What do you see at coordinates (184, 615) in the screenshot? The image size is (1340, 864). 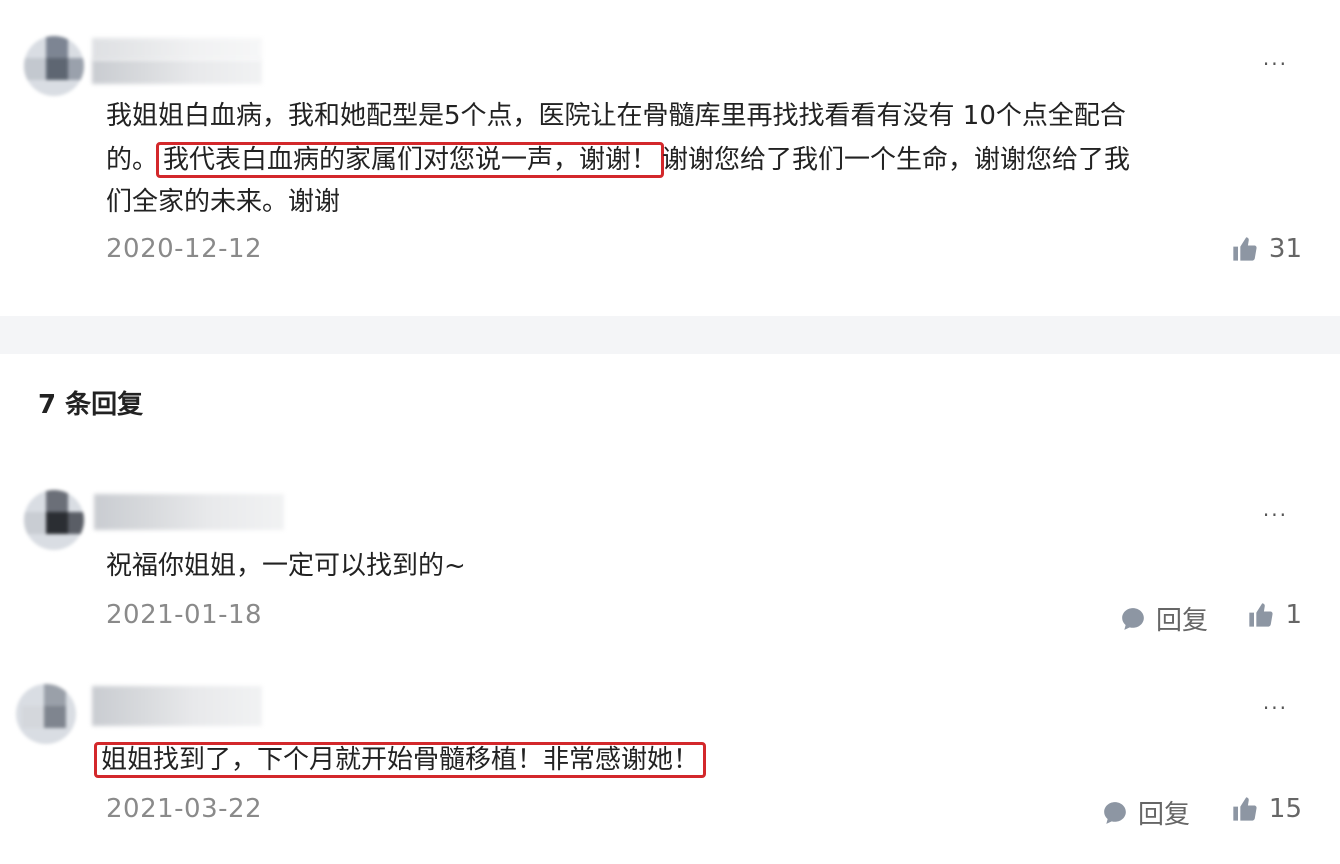 I see `reply-date: 2021-01-18` at bounding box center [184, 615].